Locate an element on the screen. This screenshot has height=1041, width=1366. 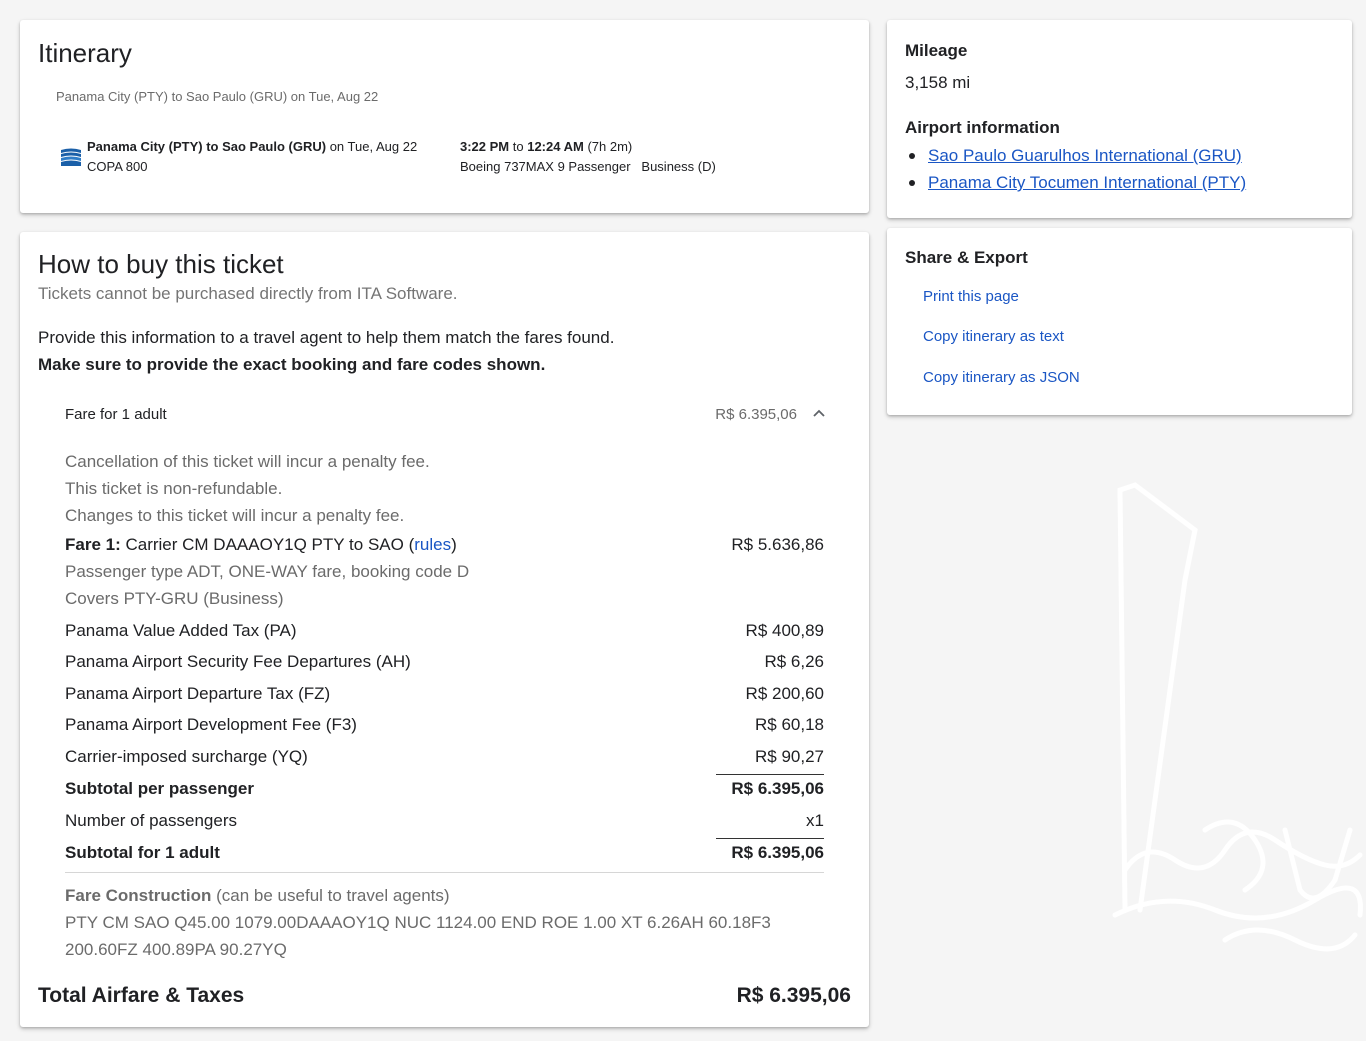
tax-amount: R$ 90,27 is located at coordinates (789, 756).